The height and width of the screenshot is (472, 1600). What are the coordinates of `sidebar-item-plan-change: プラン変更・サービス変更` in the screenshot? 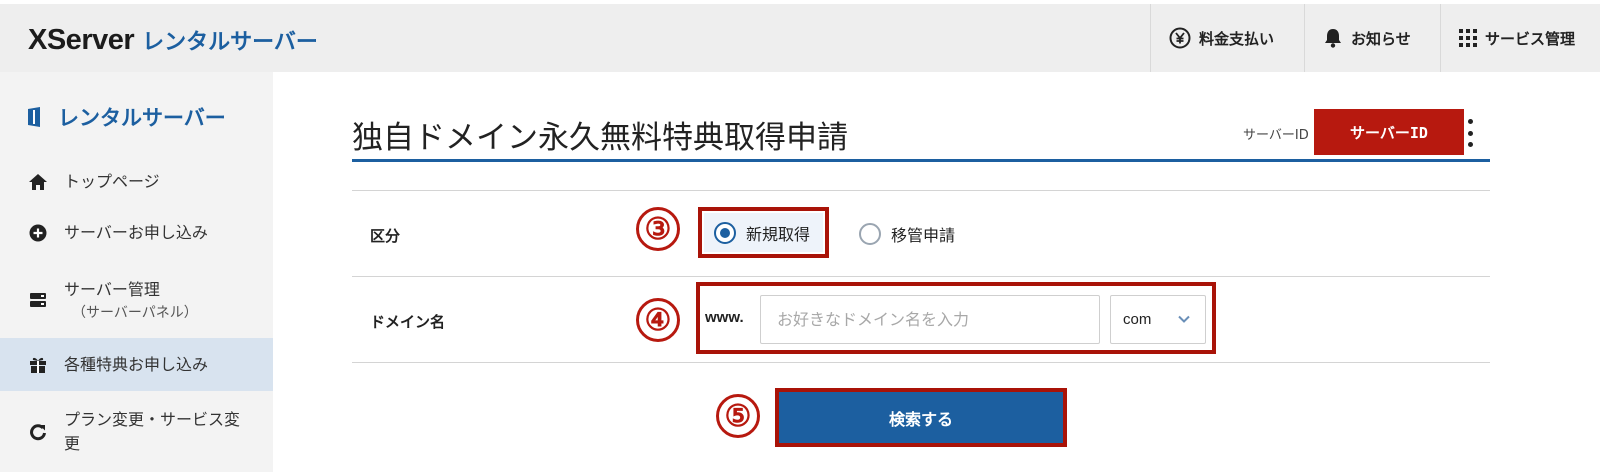 It's located at (136, 432).